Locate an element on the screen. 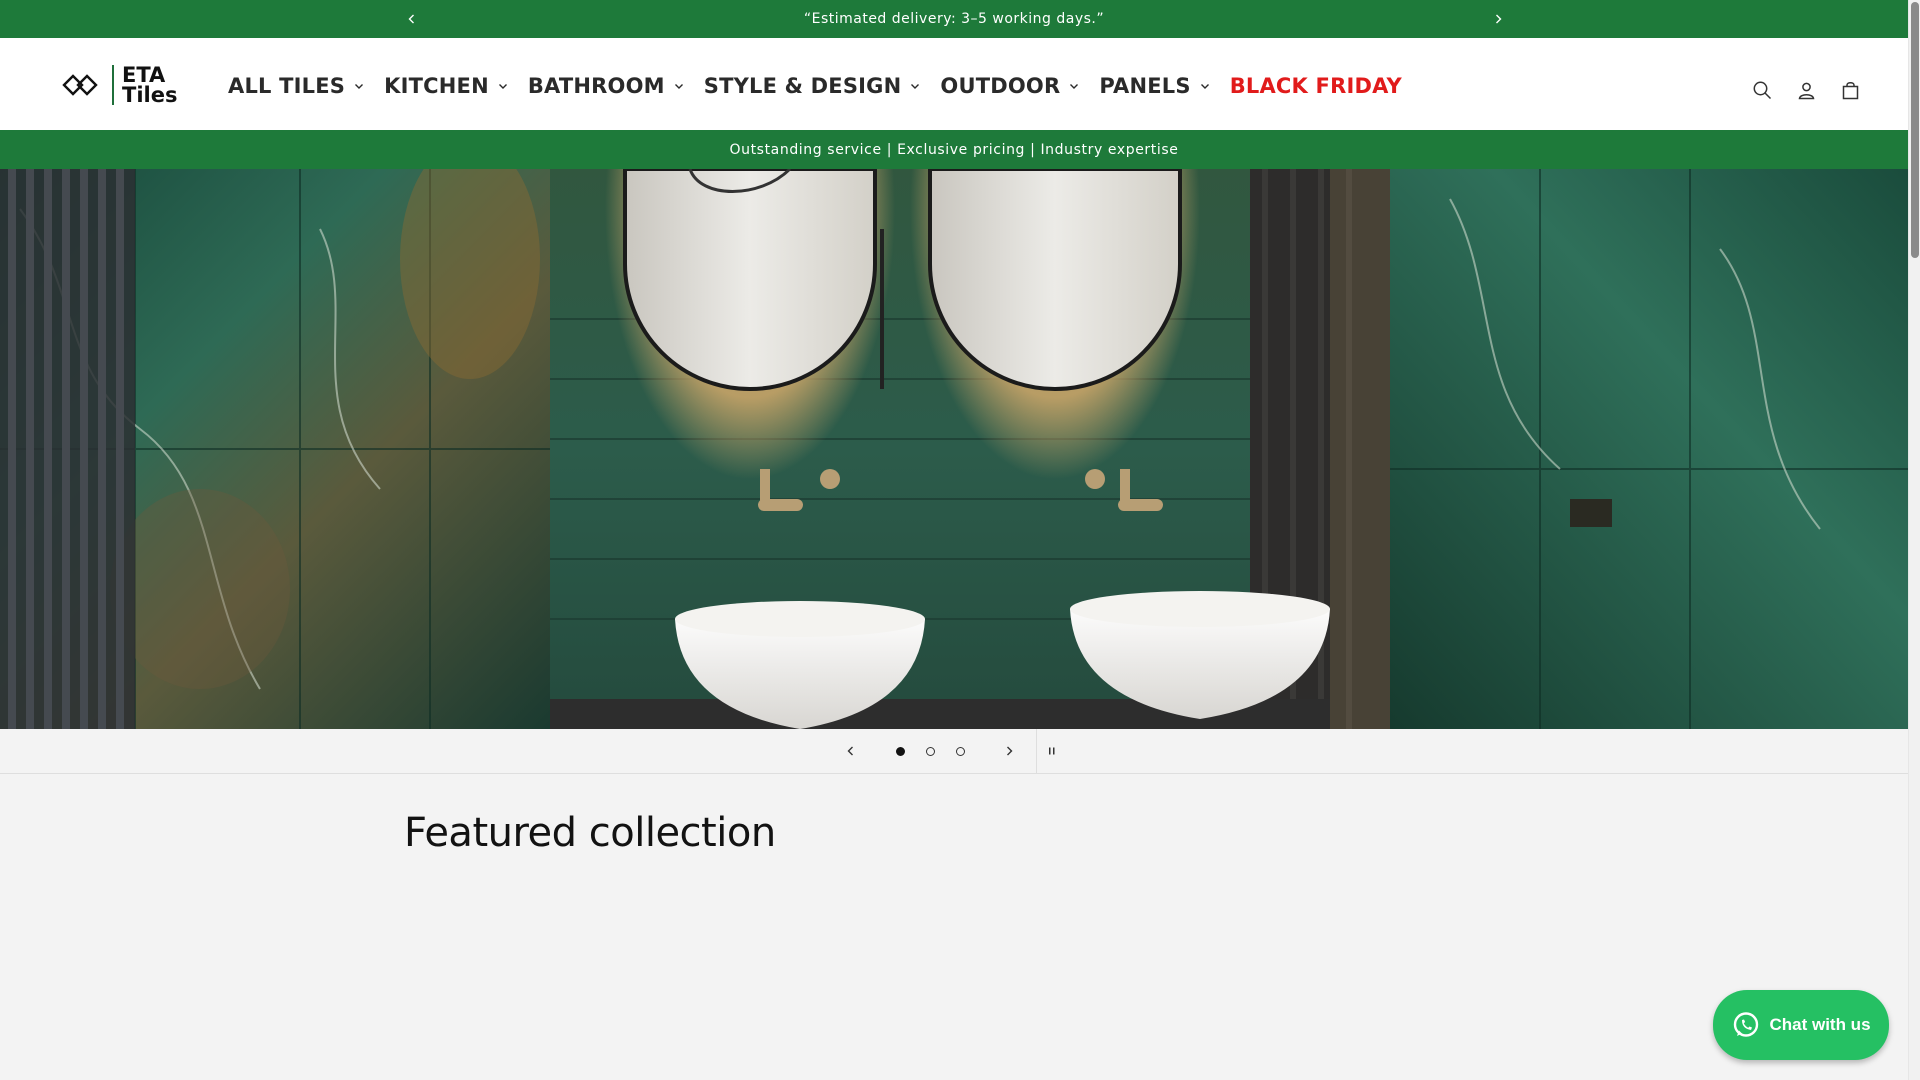 The height and width of the screenshot is (1080, 1920). logo-line-2: Tiles is located at coordinates (150, 95).